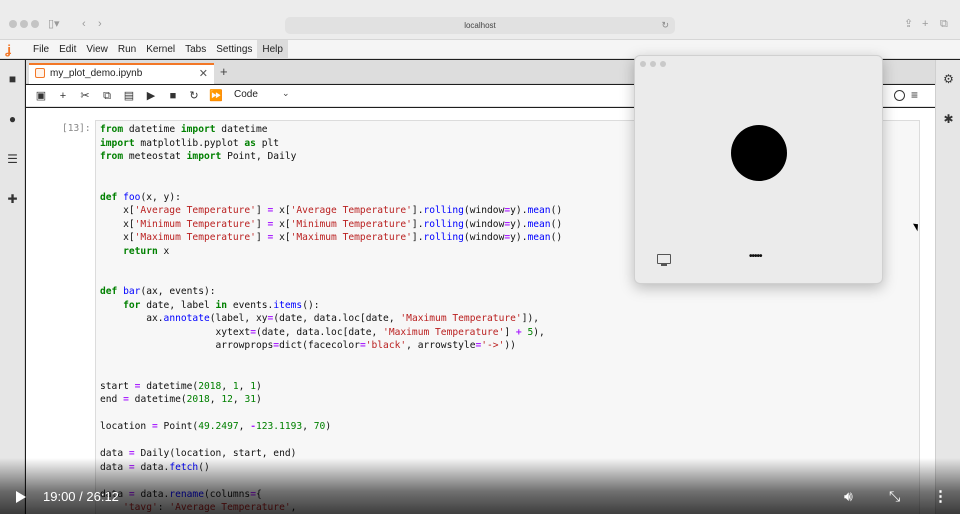 The image size is (960, 514). What do you see at coordinates (286, 93) in the screenshot?
I see `chevron-down-icon: ⌄` at bounding box center [286, 93].